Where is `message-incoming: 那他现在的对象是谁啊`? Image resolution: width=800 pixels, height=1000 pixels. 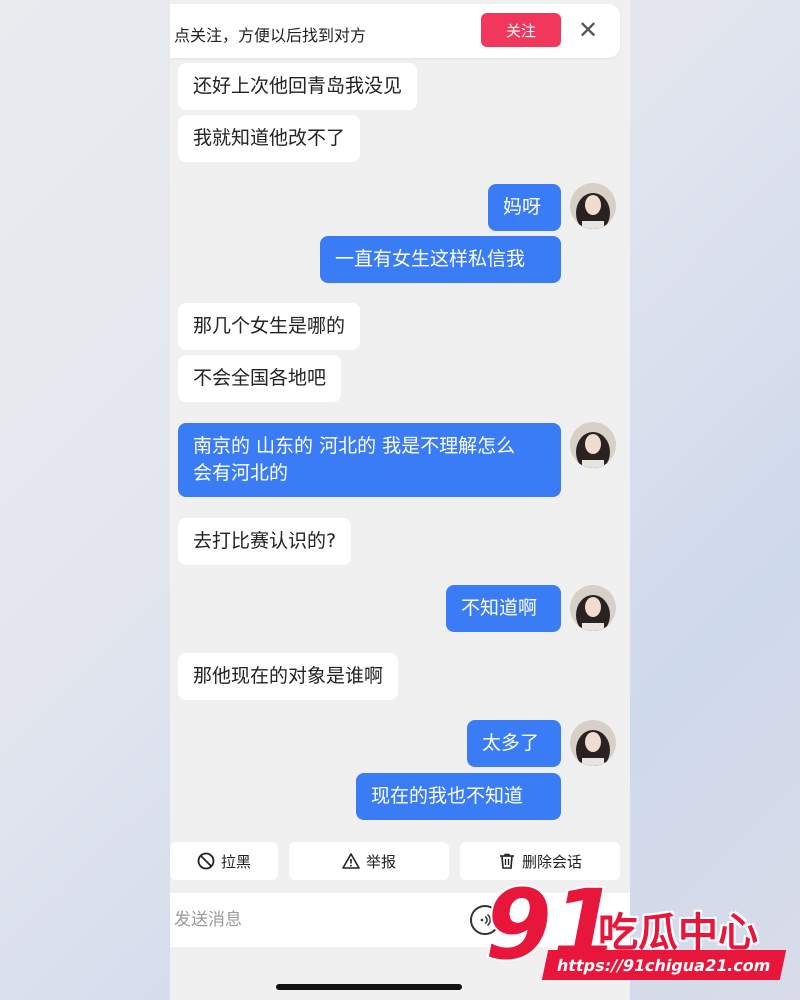
message-incoming: 那他现在的对象是谁啊 is located at coordinates (288, 676).